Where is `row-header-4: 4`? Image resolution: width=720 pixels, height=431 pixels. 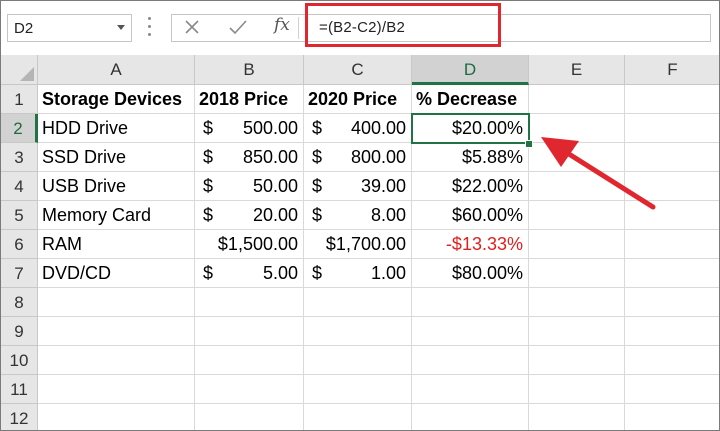
row-header-4: 4 is located at coordinates (19, 186).